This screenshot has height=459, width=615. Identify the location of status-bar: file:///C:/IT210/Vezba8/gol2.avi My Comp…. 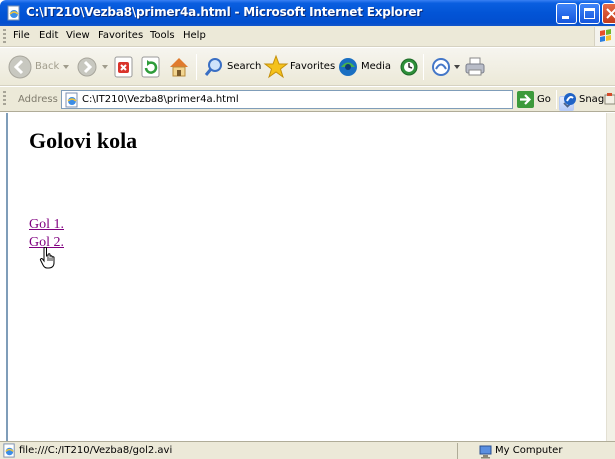
(307, 450).